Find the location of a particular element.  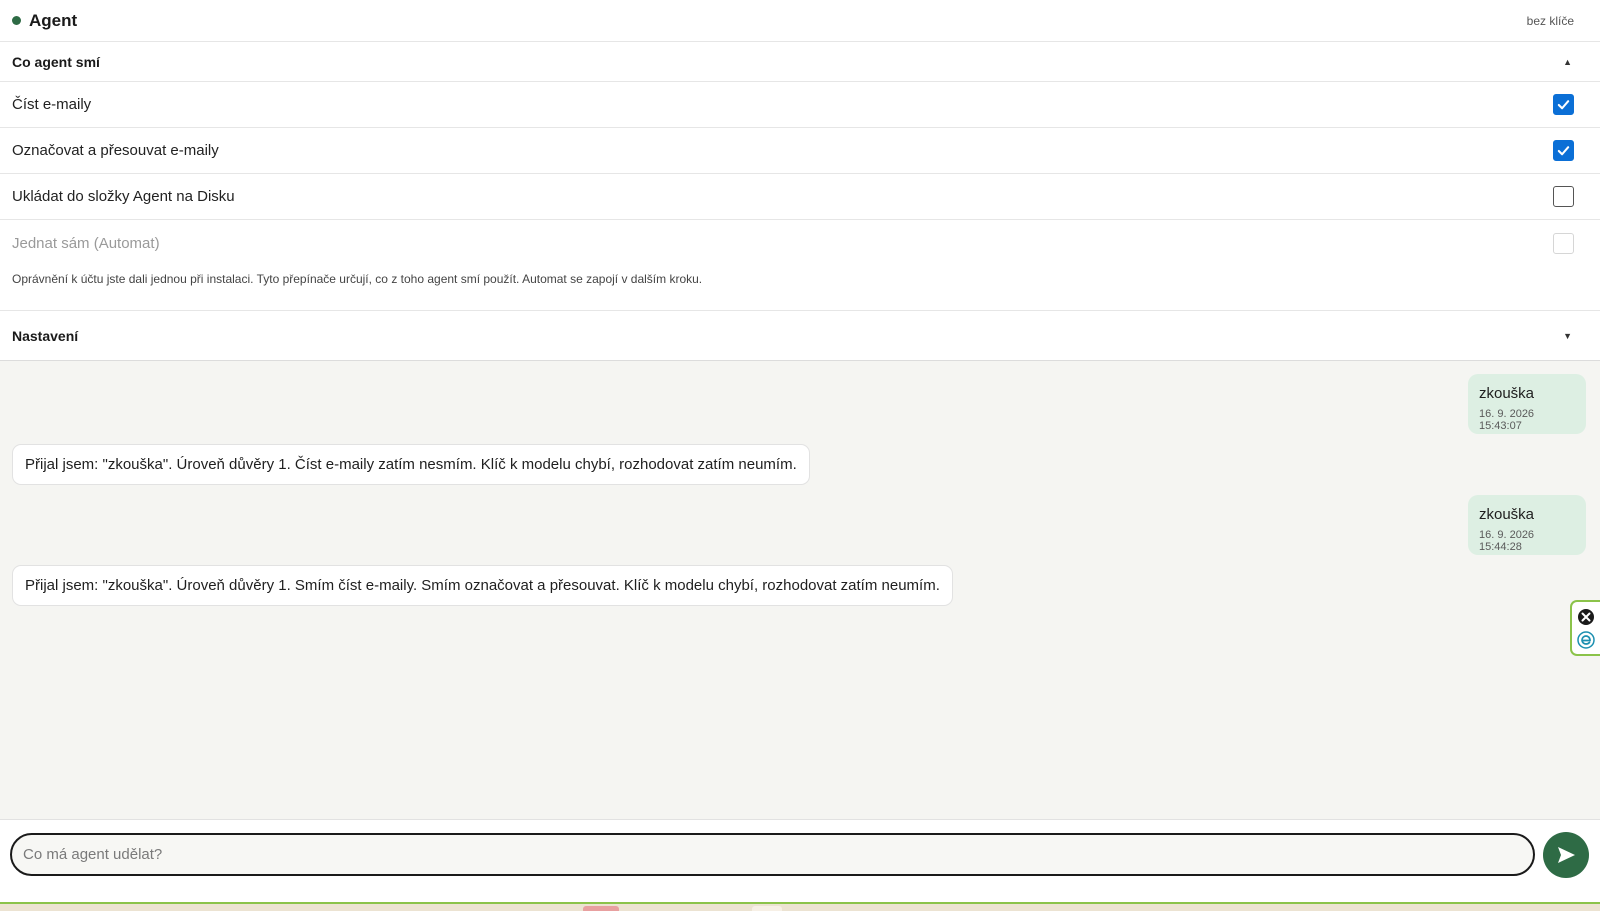

close-circle-icon is located at coordinates (1586, 617).